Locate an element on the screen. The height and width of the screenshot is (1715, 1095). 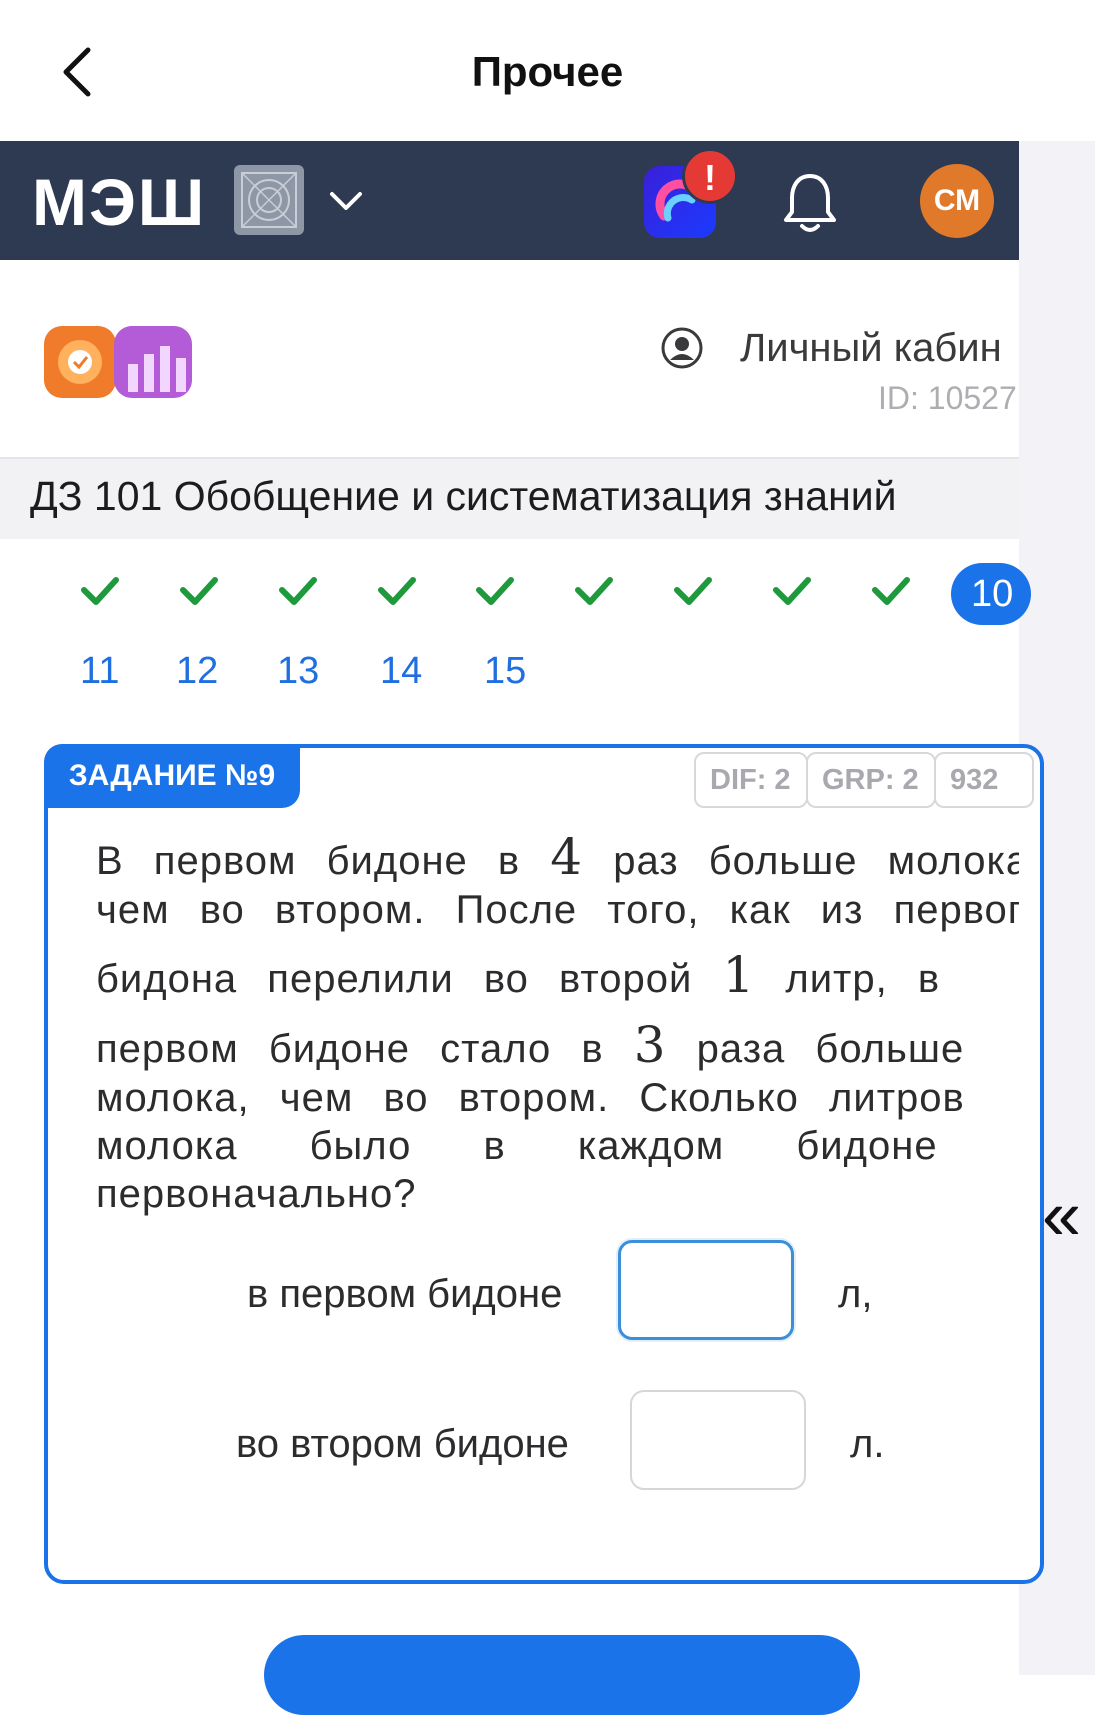
problem-line: первоначально? is located at coordinates (256, 1194).